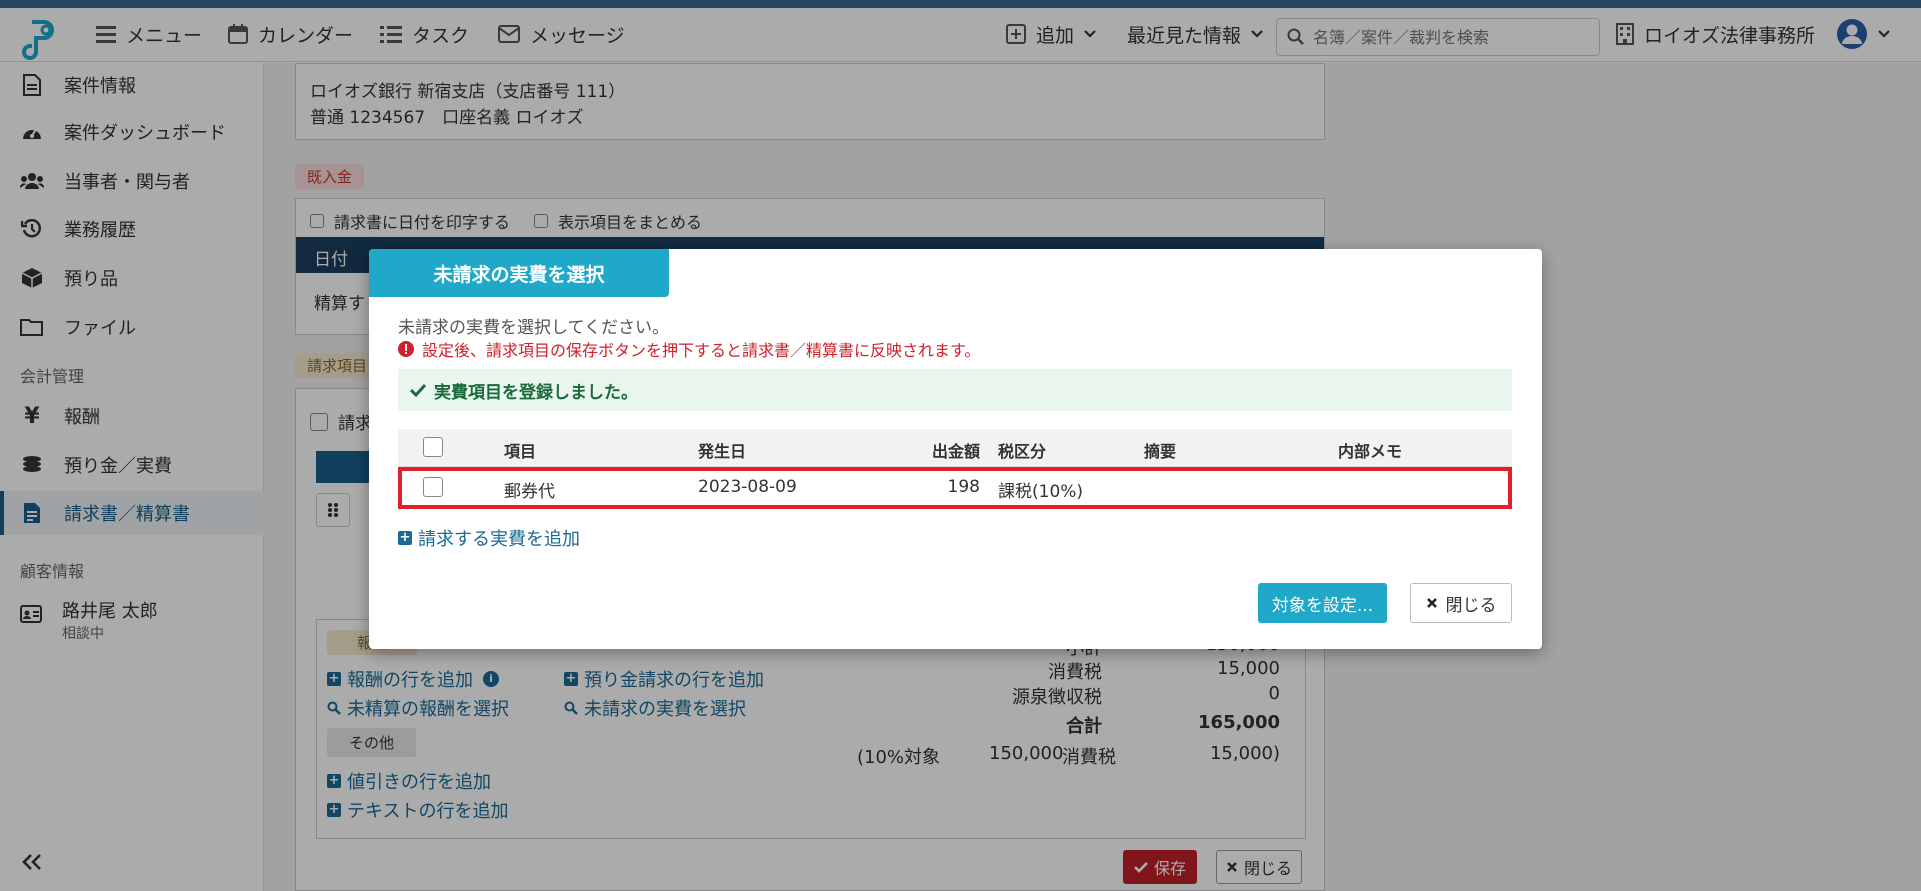 This screenshot has width=1921, height=891. What do you see at coordinates (747, 487) in the screenshot?
I see `row-date: 2023-08-09` at bounding box center [747, 487].